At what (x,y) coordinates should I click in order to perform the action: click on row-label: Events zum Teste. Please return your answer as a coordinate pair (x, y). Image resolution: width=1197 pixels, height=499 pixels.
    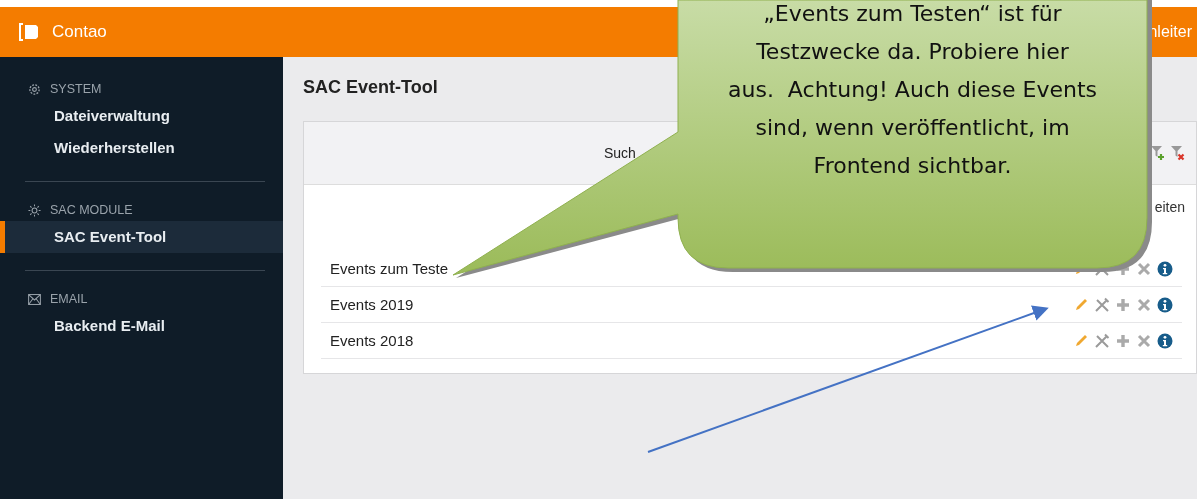
    Looking at the image, I should click on (389, 268).